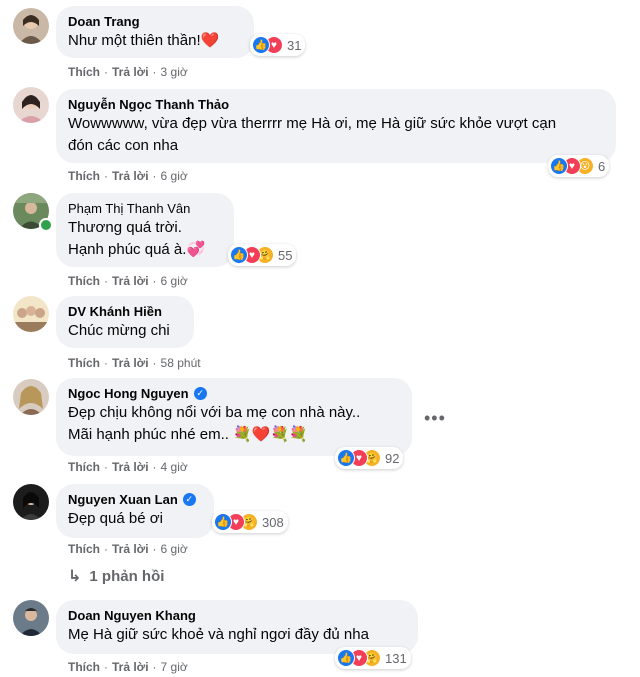 The height and width of the screenshot is (677, 640). I want to click on comment-text: Chúc mừng chi, so click(119, 330).